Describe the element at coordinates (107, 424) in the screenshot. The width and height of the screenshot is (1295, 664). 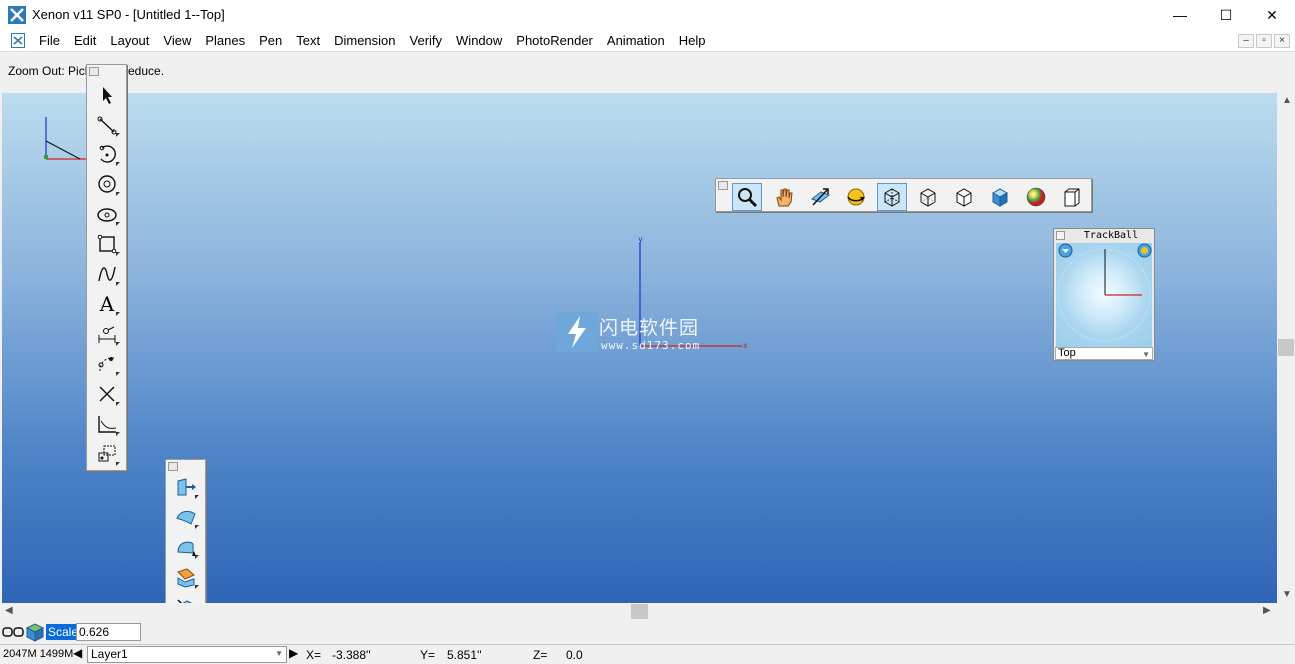
I see `chart-axis-icon` at that location.